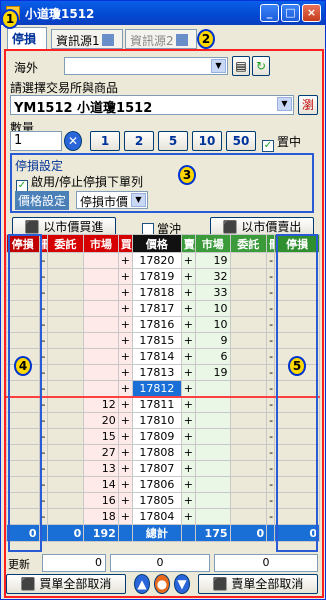  Describe the element at coordinates (142, 584) in the screenshot. I see `scroll-up-button: ▲` at that location.